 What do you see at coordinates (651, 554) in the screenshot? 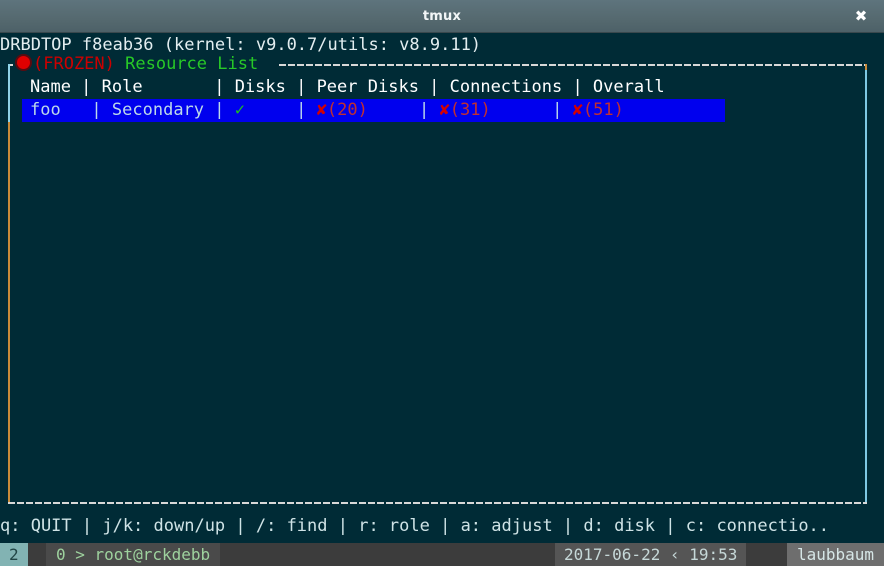
I see `status-datetime: 2017-06-22 ‹ 19:53` at bounding box center [651, 554].